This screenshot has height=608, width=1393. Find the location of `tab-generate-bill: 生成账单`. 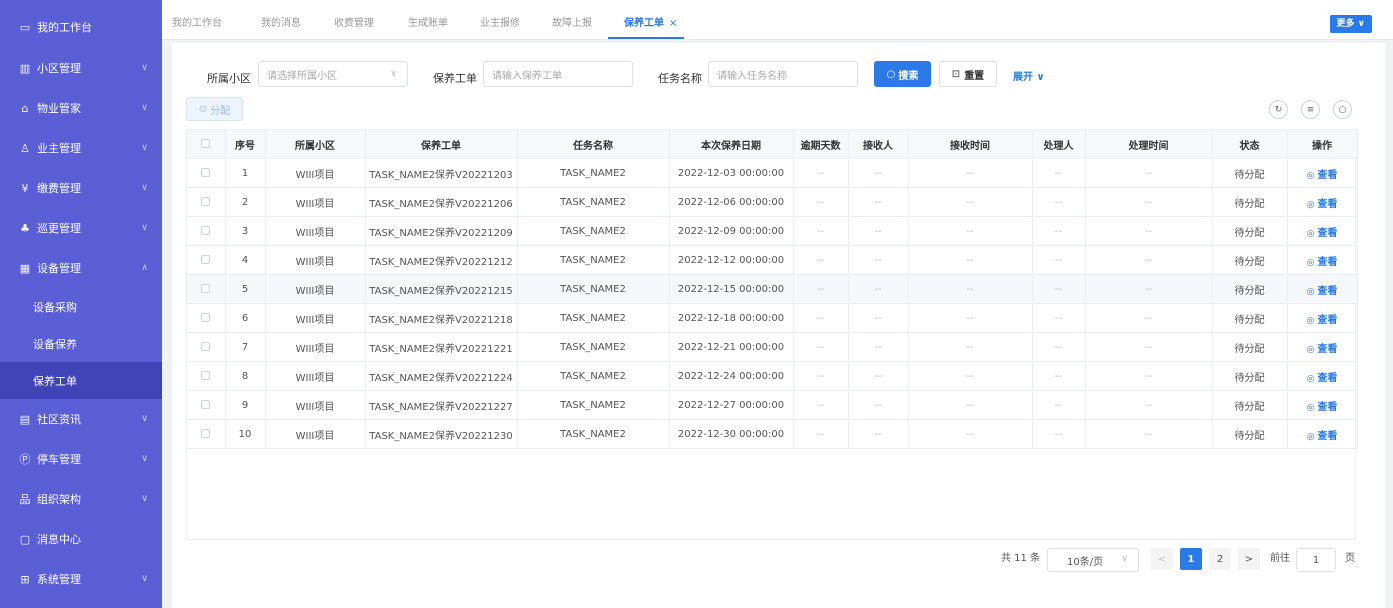

tab-generate-bill: 生成账单 is located at coordinates (428, 21).